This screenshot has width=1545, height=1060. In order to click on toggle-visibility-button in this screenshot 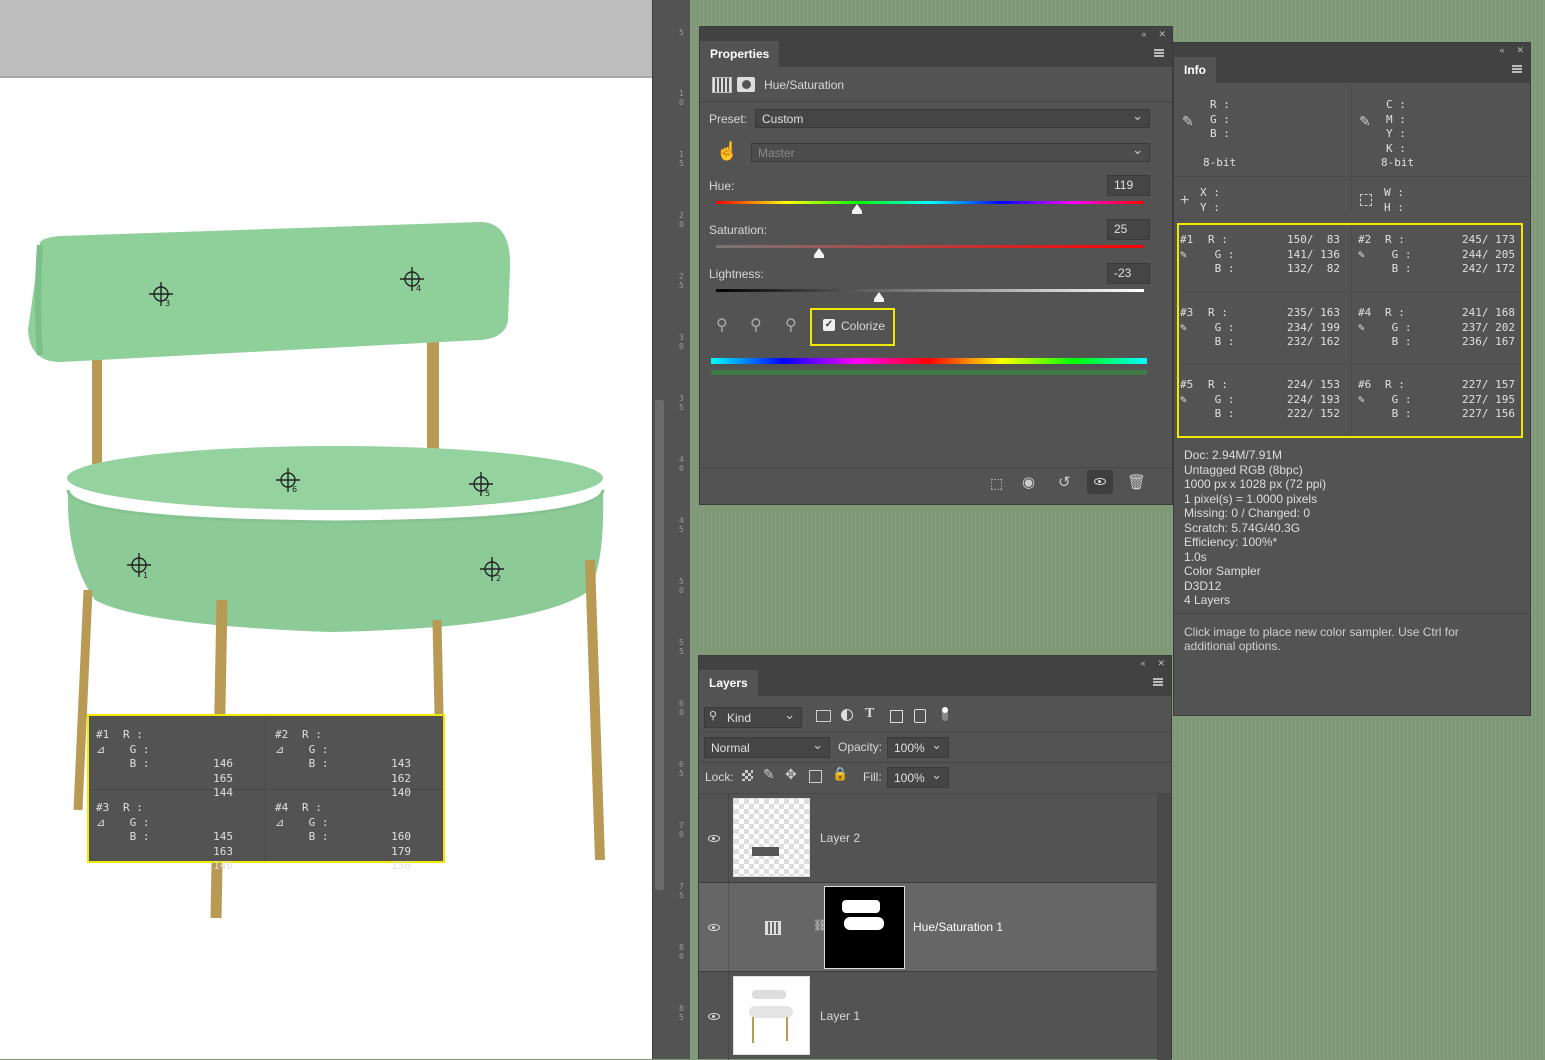, I will do `click(1100, 482)`.